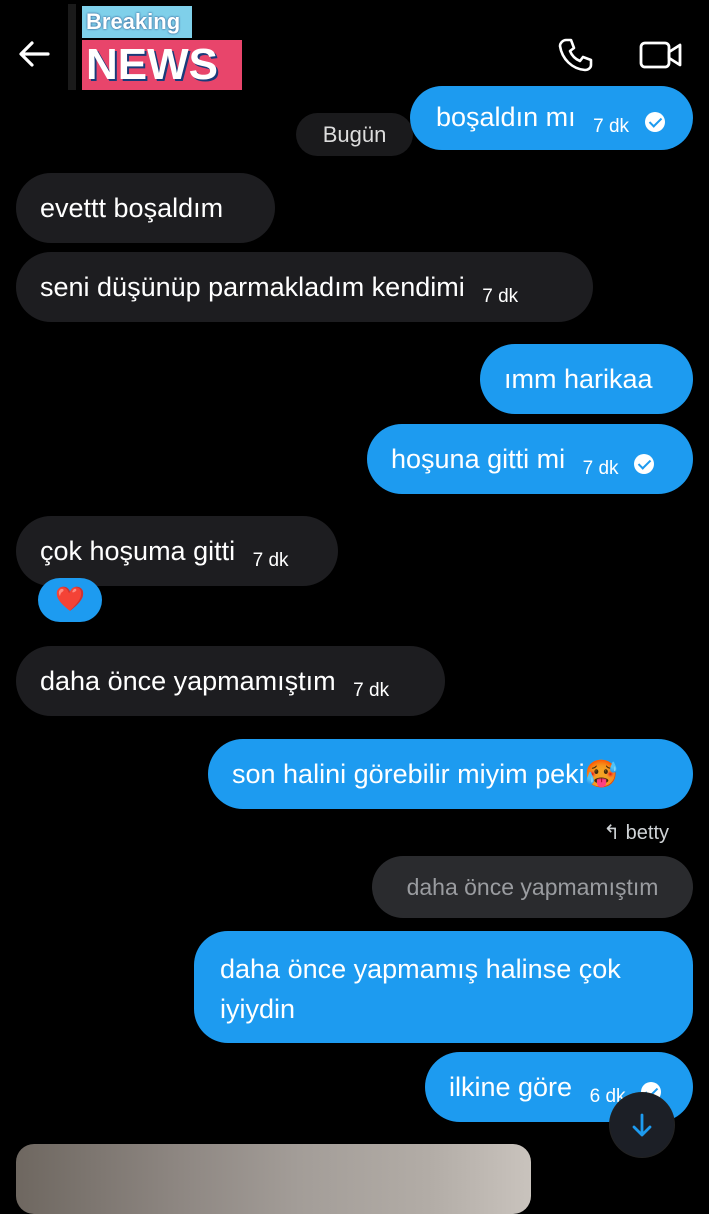 Image resolution: width=709 pixels, height=1214 pixels. What do you see at coordinates (506, 117) in the screenshot?
I see `message-text: boşaldın mı` at bounding box center [506, 117].